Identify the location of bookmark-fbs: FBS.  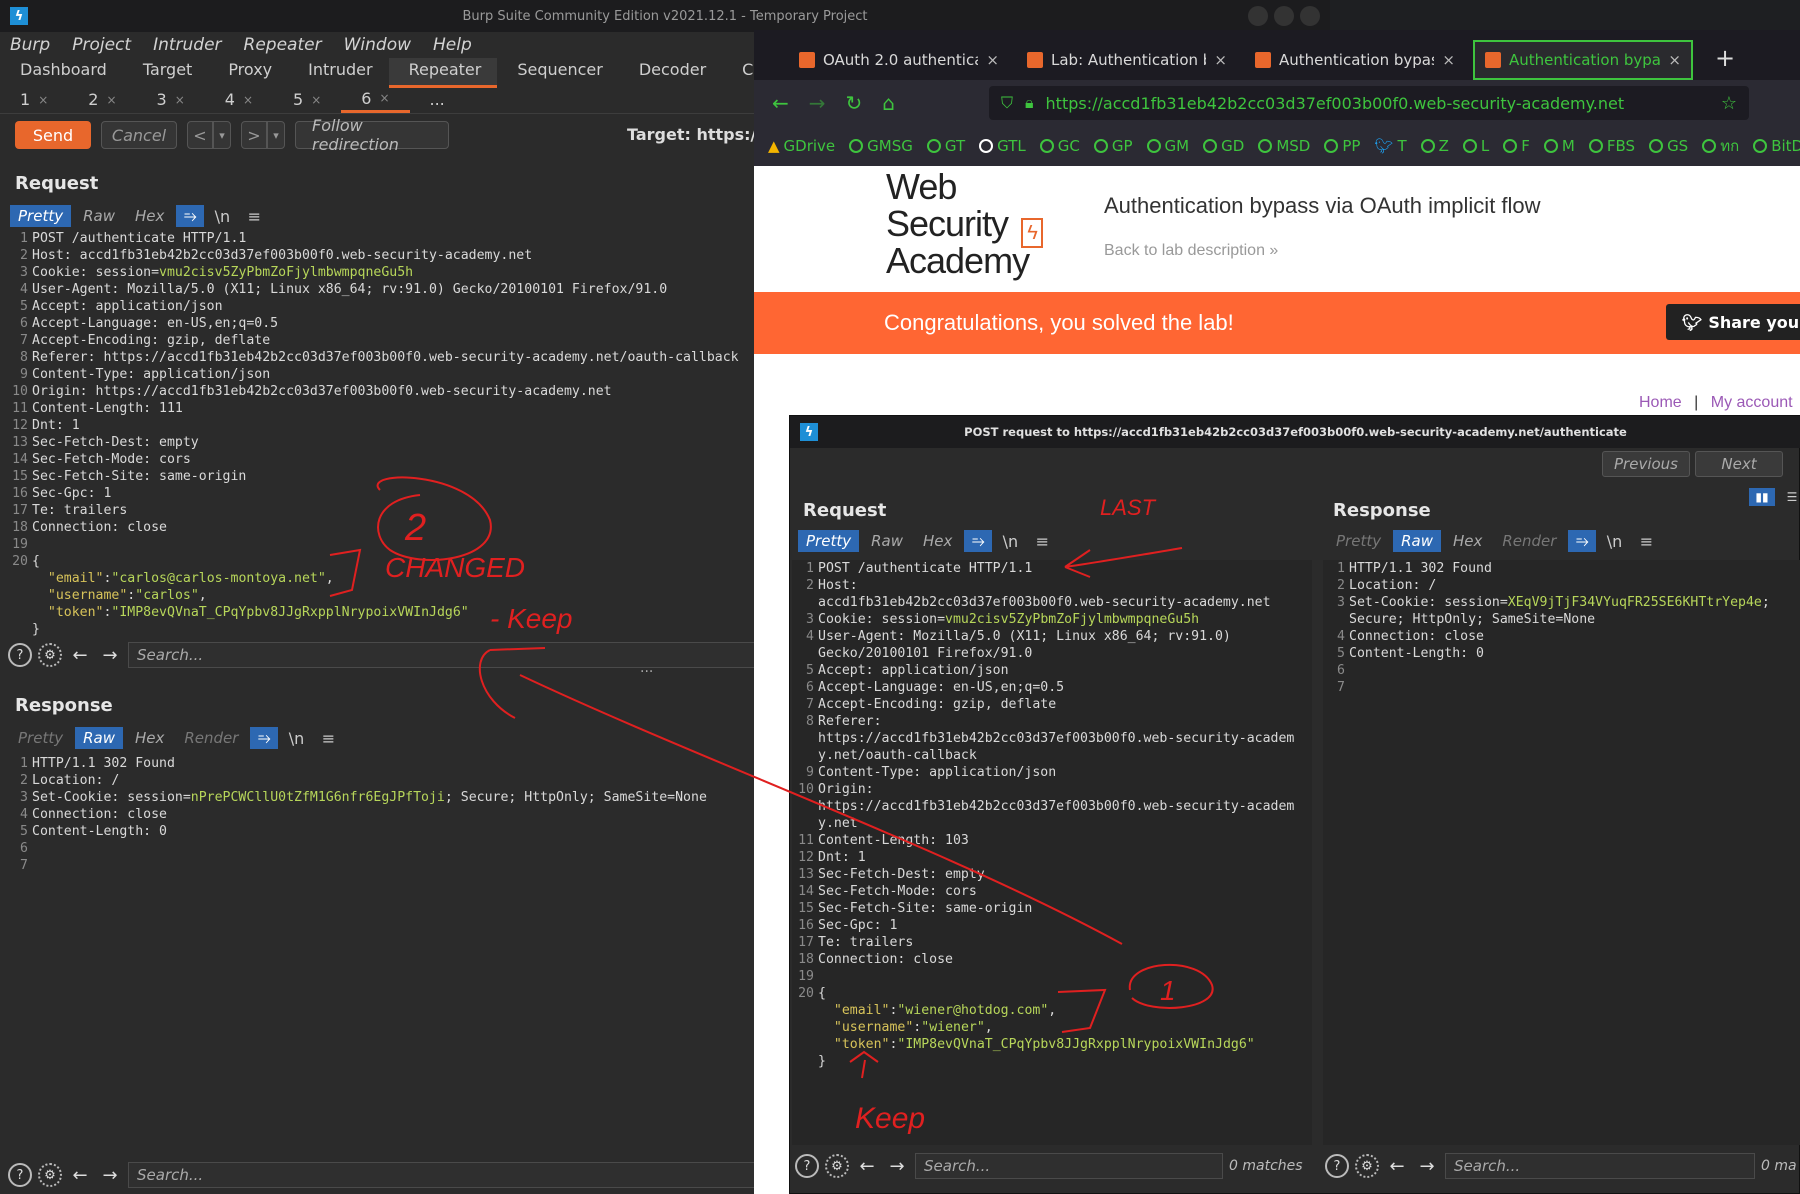
(1611, 146).